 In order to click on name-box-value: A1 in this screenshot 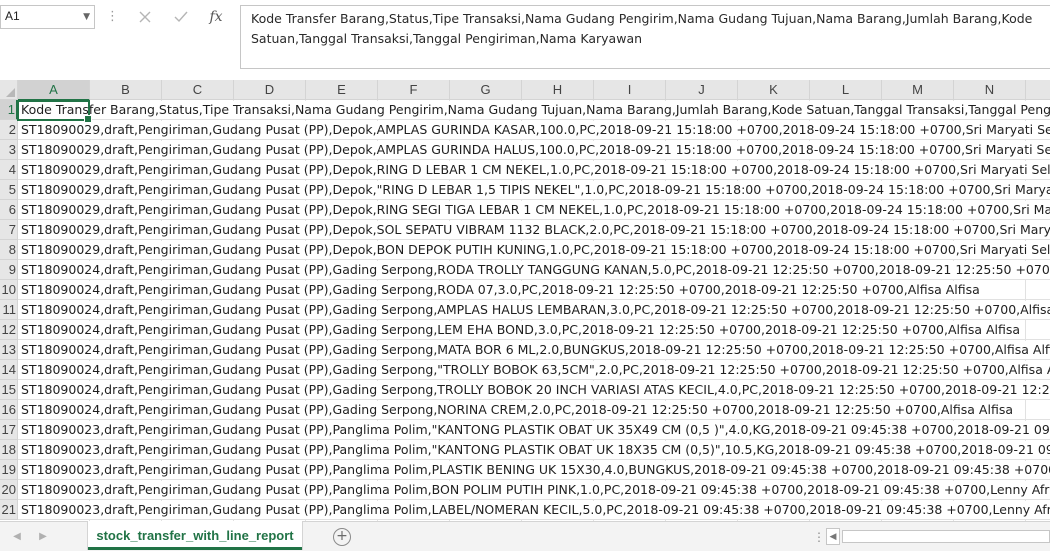, I will do `click(12, 16)`.